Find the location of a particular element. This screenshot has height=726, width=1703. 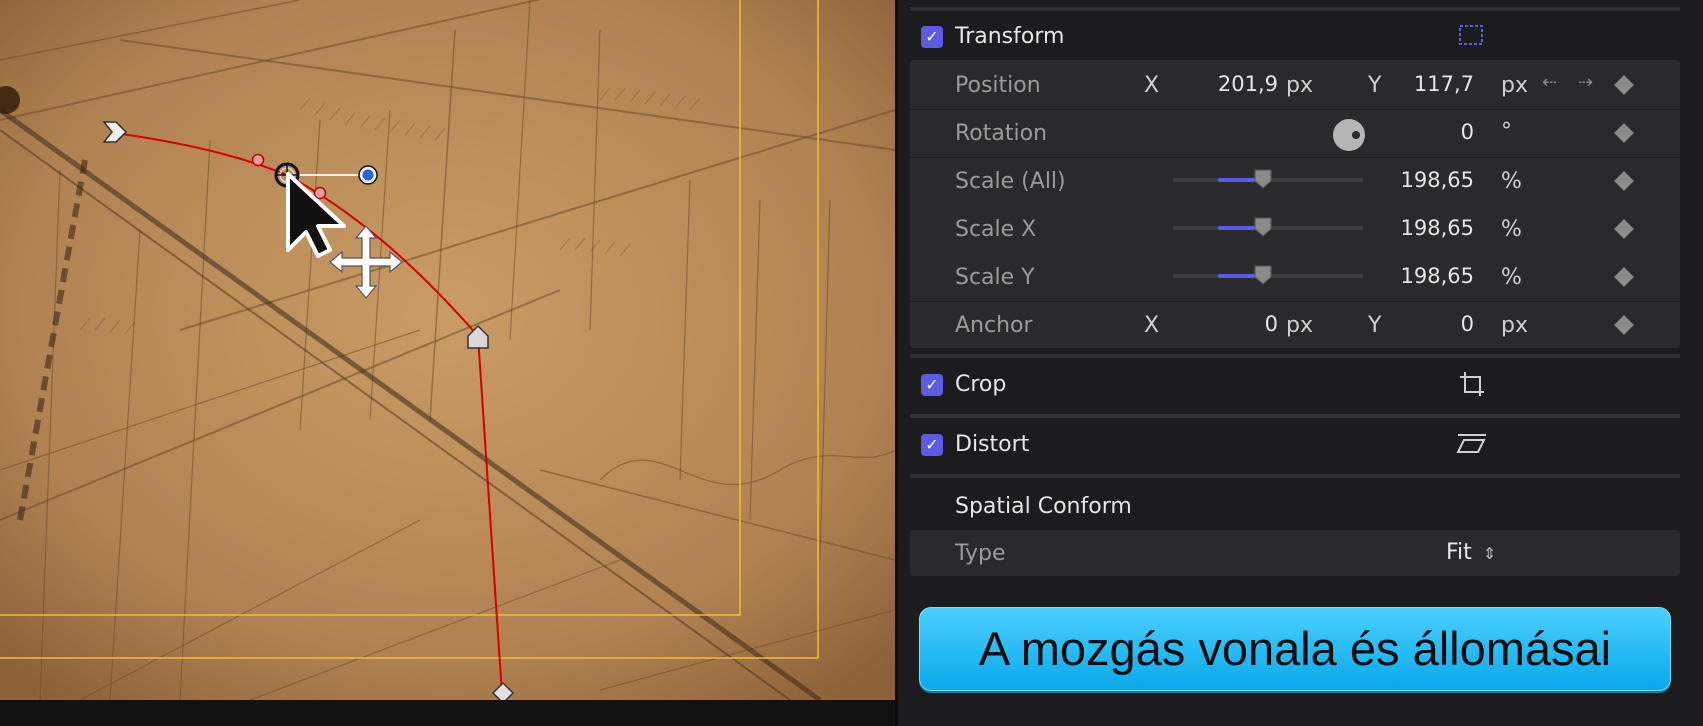

viewer-footer is located at coordinates (447, 713).